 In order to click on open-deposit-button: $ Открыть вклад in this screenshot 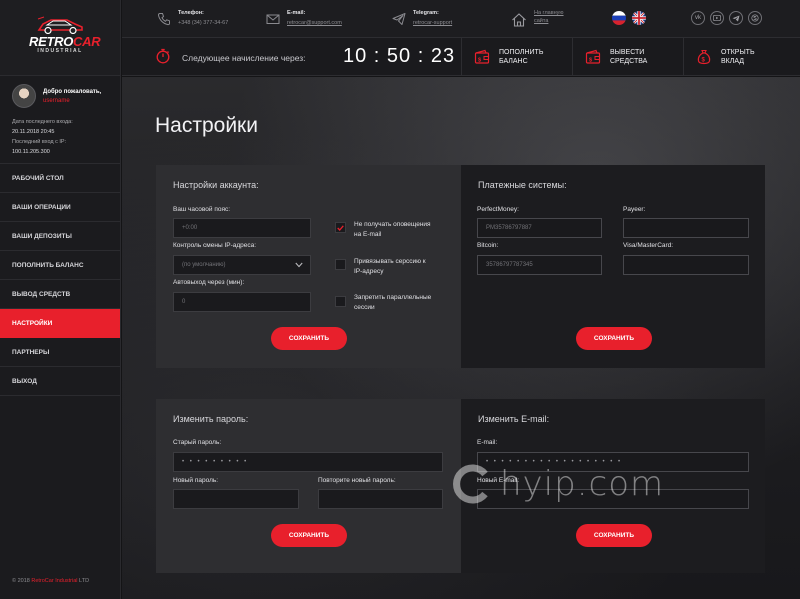, I will do `click(741, 57)`.